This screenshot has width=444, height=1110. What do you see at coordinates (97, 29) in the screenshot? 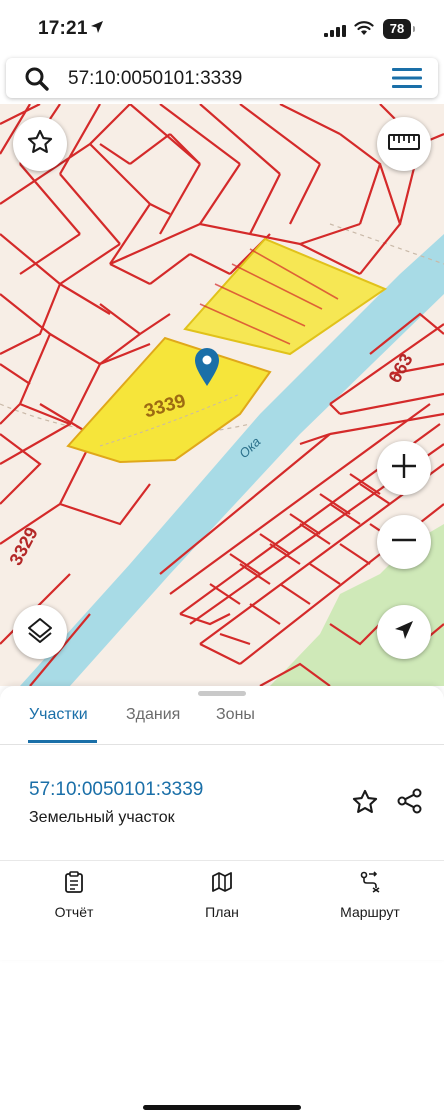
I see `location-arrow-icon` at bounding box center [97, 29].